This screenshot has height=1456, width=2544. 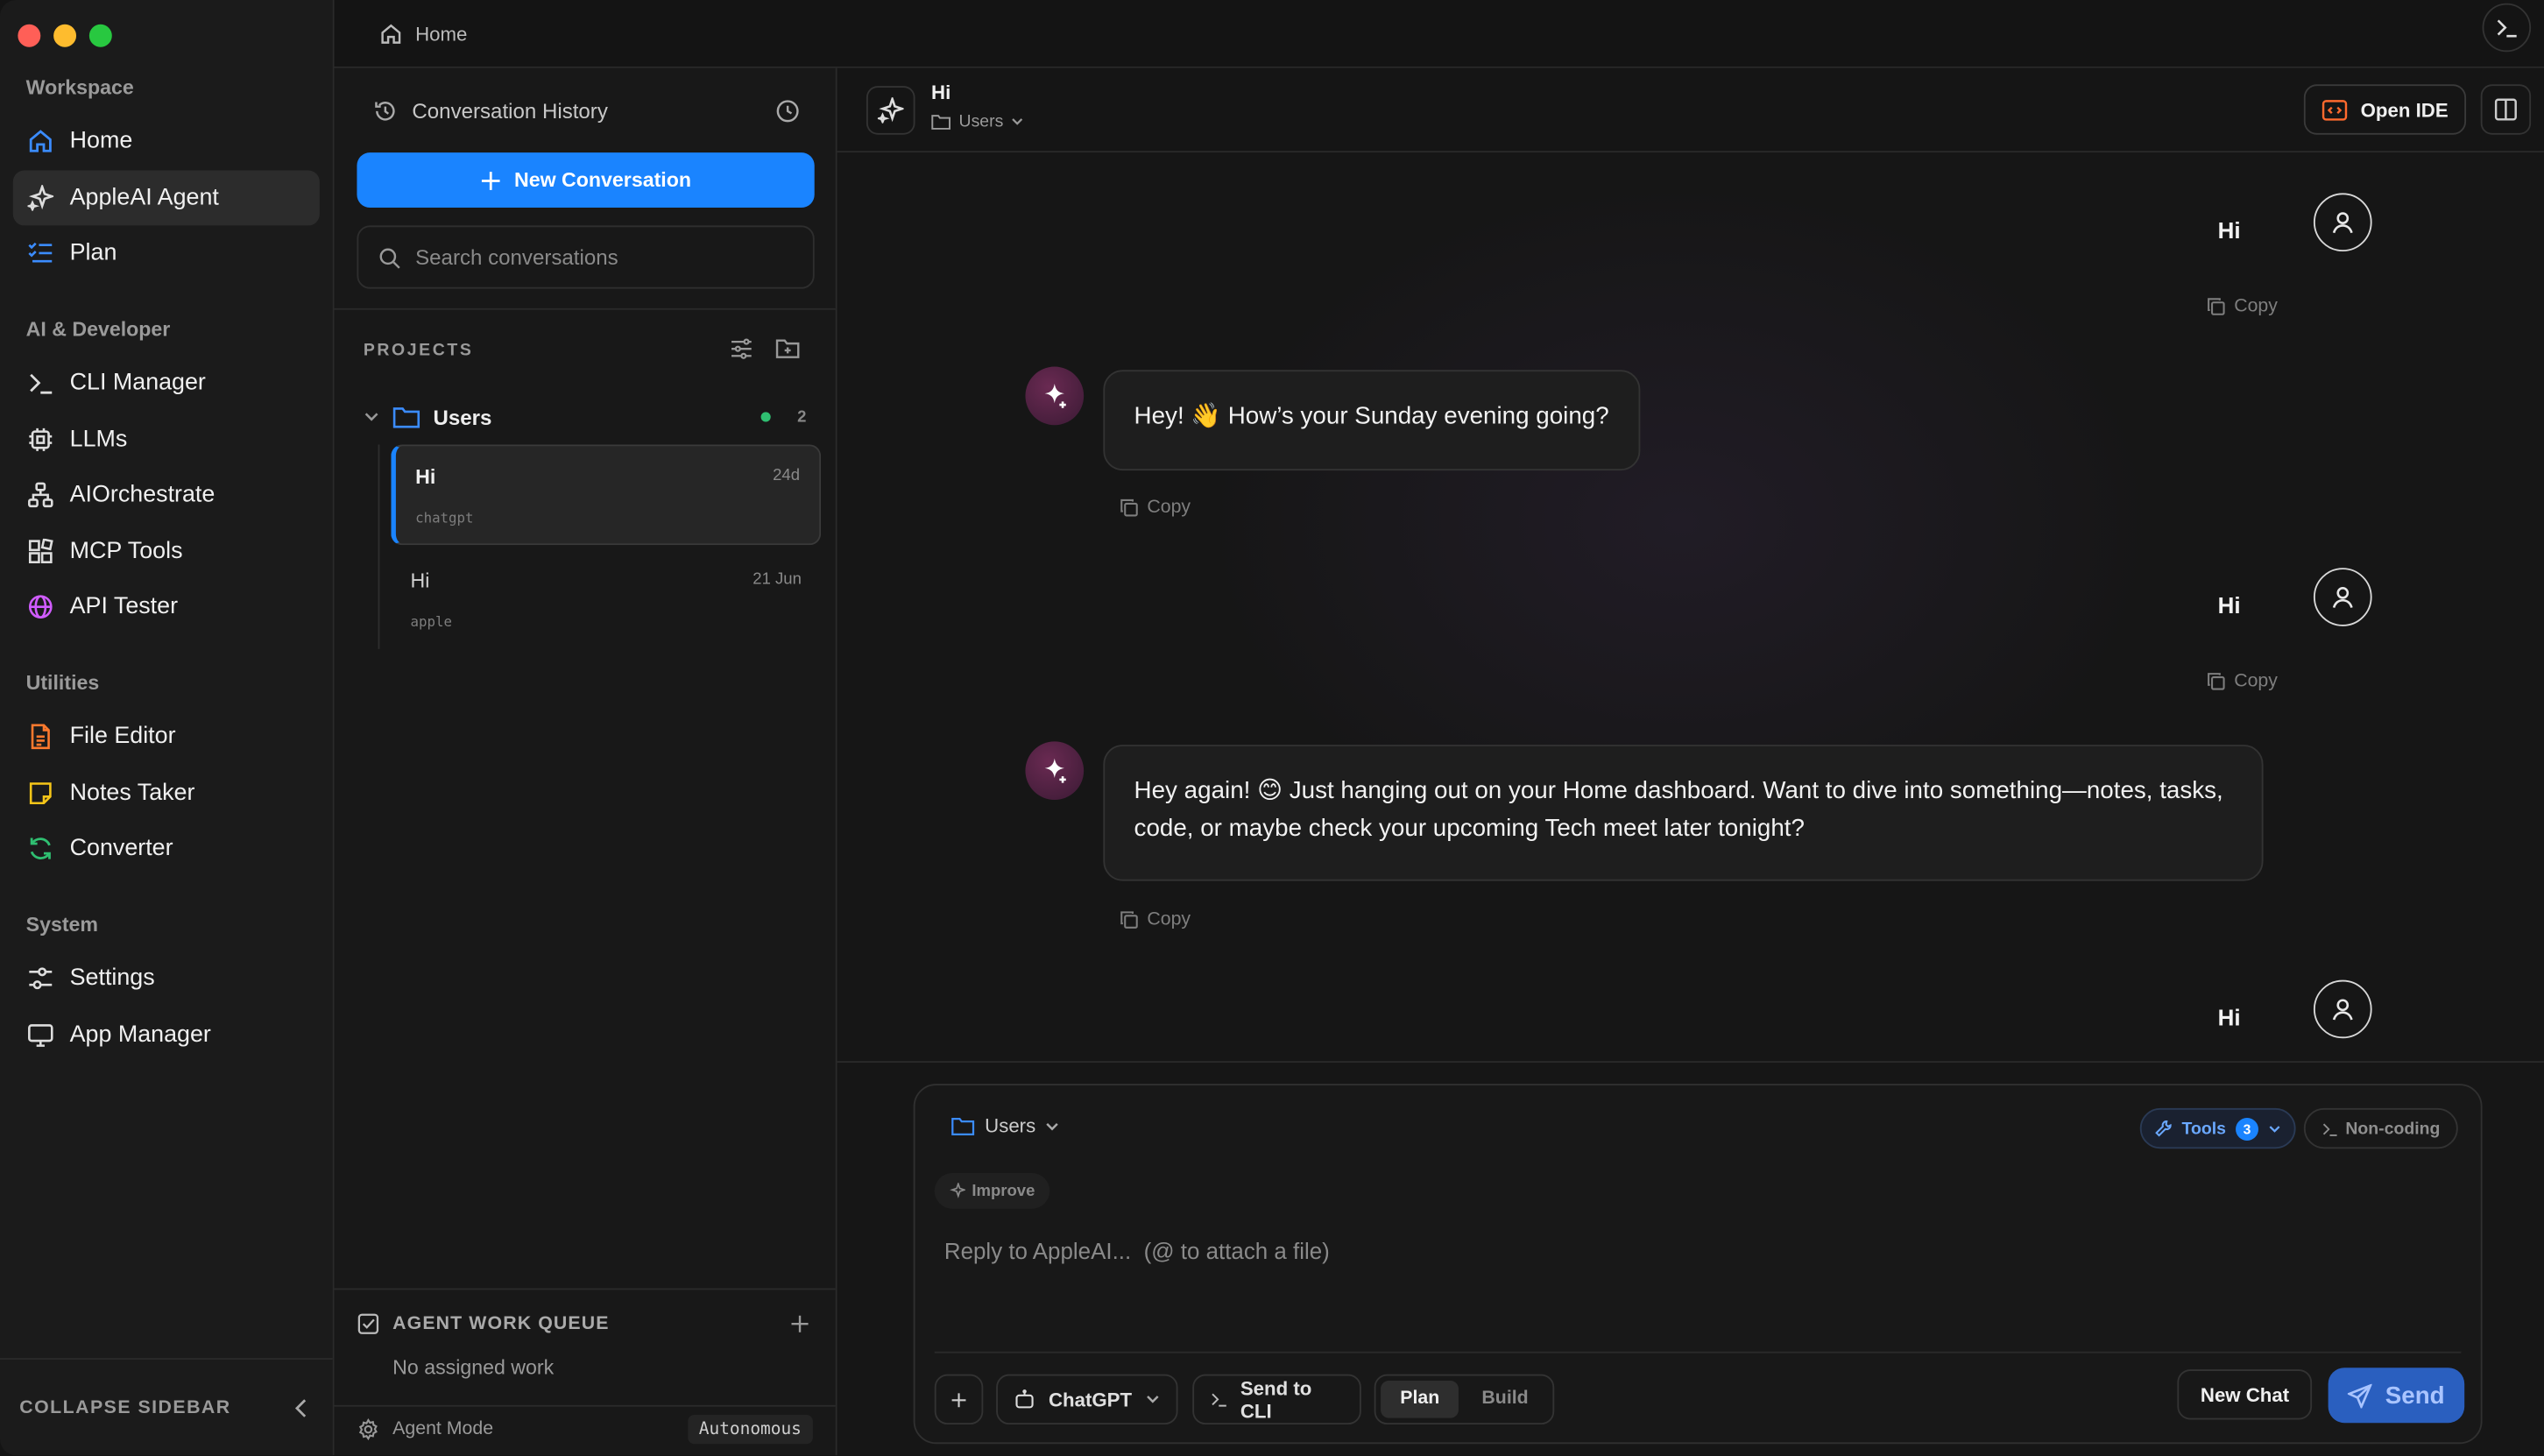 I want to click on mode-build-tab: Build, so click(x=1505, y=1399).